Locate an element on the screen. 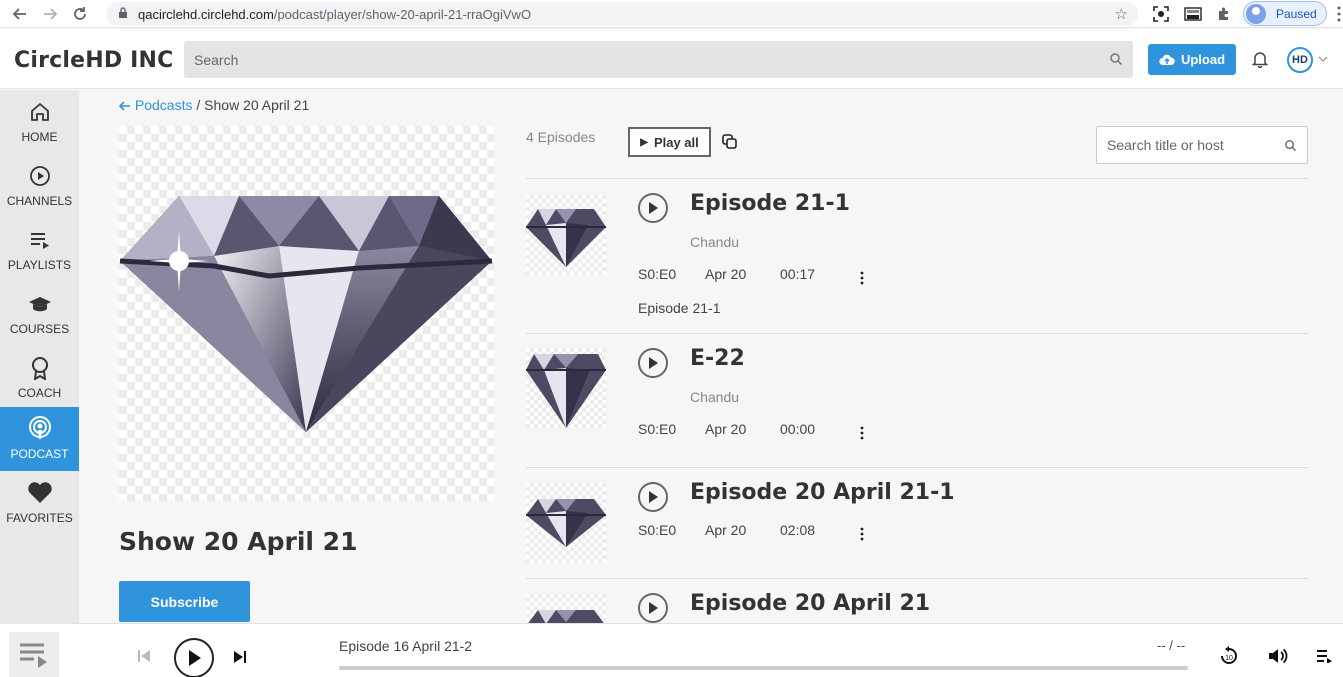 This screenshot has height=677, width=1343. graduation-cap-icon is located at coordinates (40, 304).